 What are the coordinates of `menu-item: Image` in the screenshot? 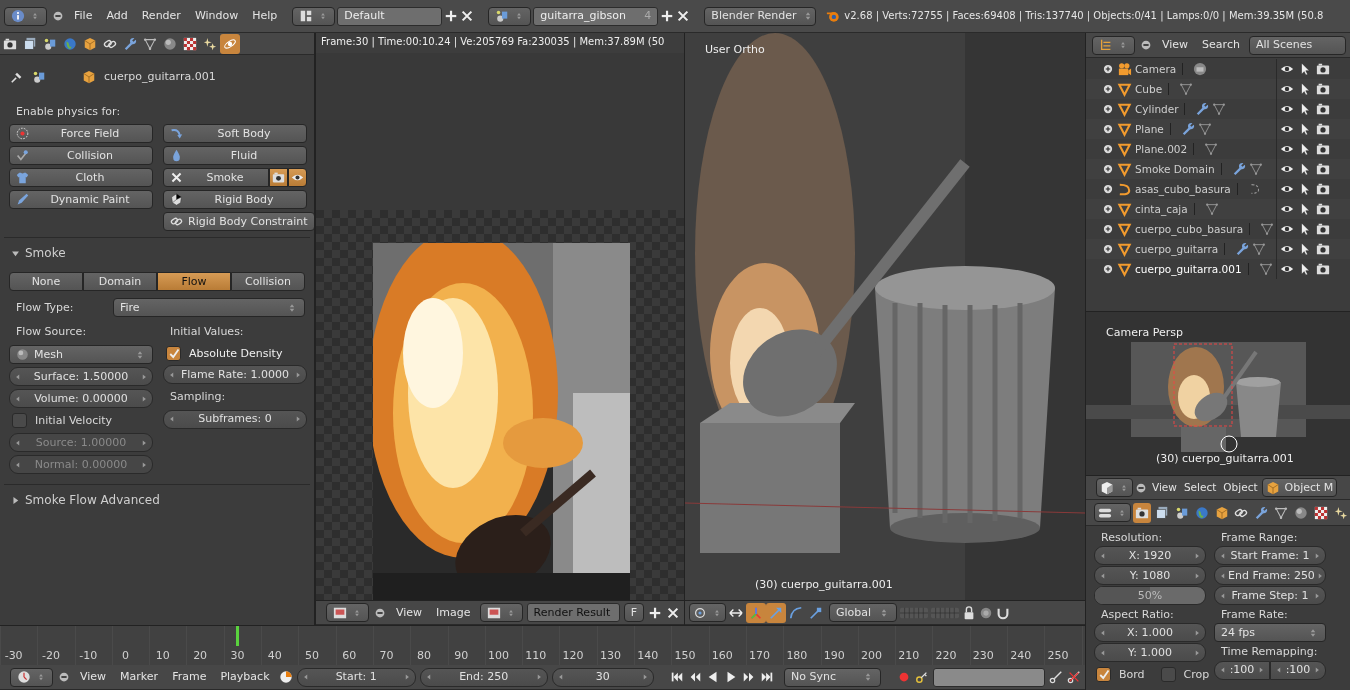 It's located at (453, 612).